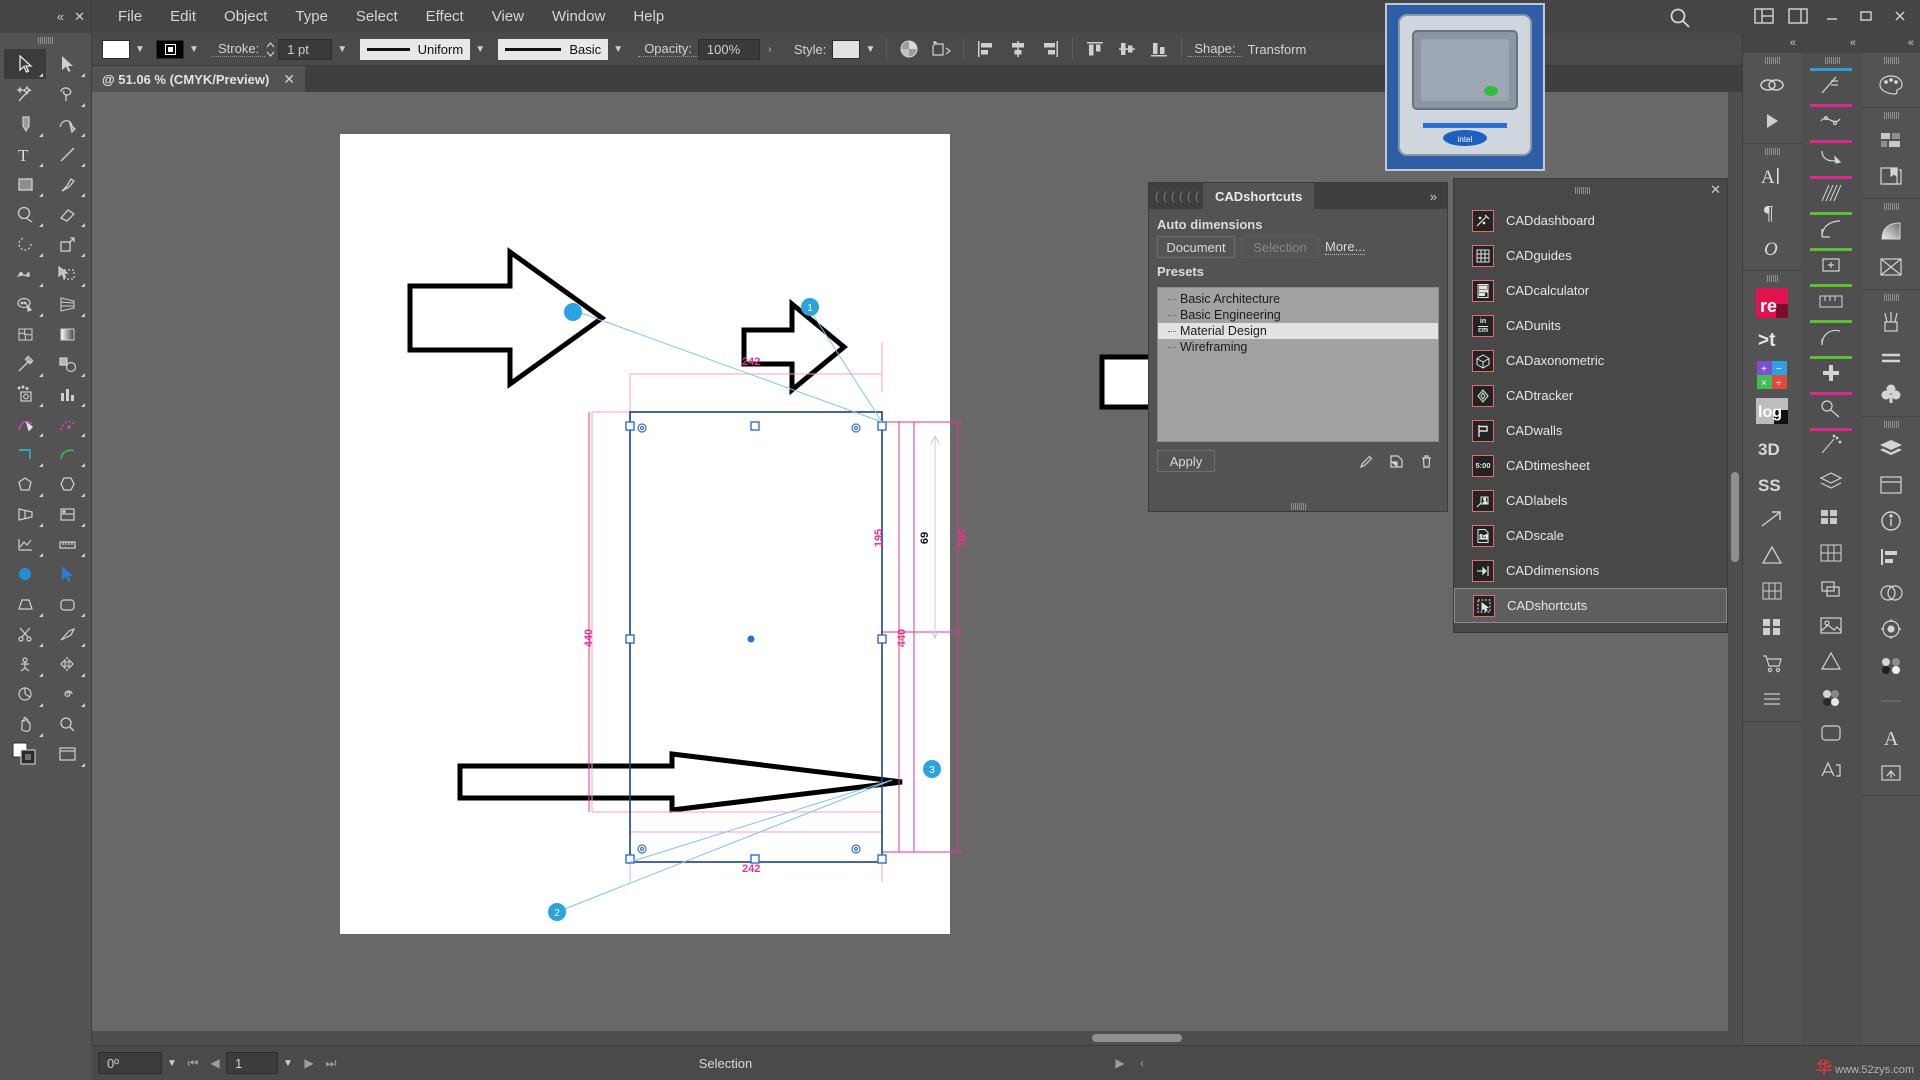  Describe the element at coordinates (25, 754) in the screenshot. I see `fill-stroke-swatch` at that location.